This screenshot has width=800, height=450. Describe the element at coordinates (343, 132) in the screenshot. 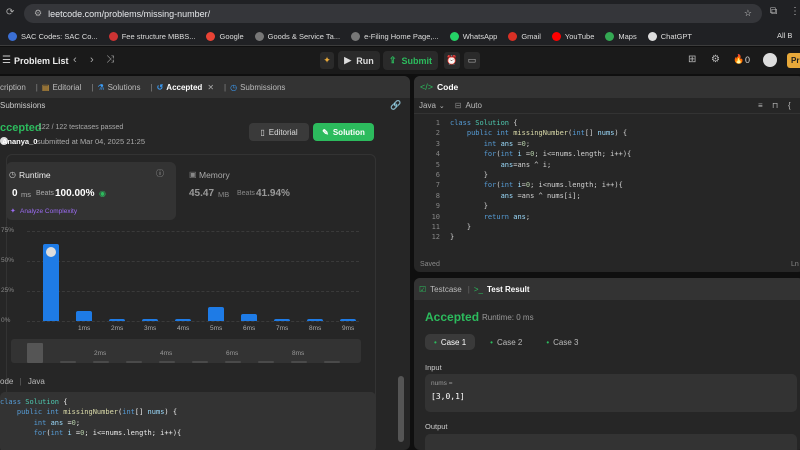

I see `solution-button: ✎ Solution` at that location.